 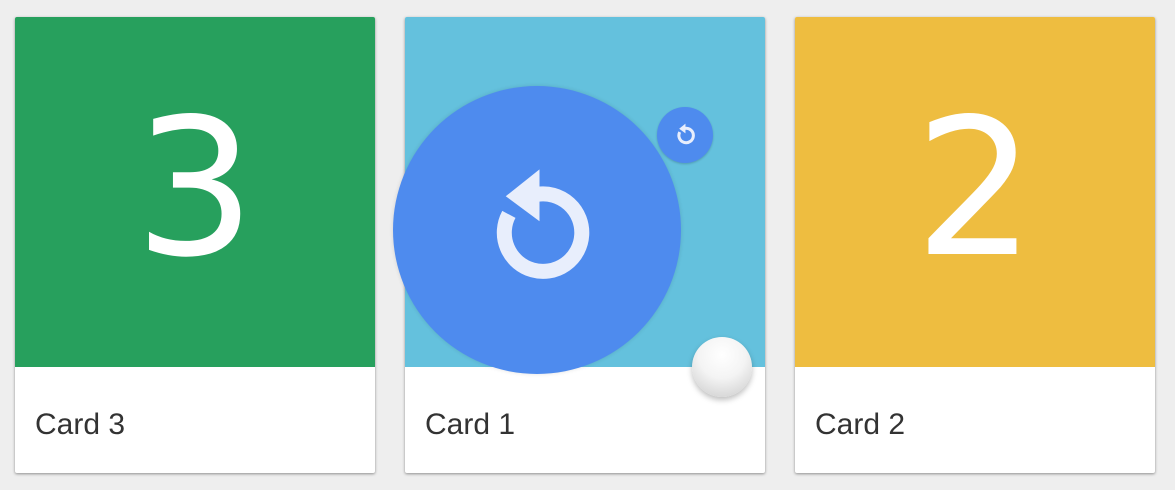 I want to click on card-1-label: Card 1, so click(x=470, y=424).